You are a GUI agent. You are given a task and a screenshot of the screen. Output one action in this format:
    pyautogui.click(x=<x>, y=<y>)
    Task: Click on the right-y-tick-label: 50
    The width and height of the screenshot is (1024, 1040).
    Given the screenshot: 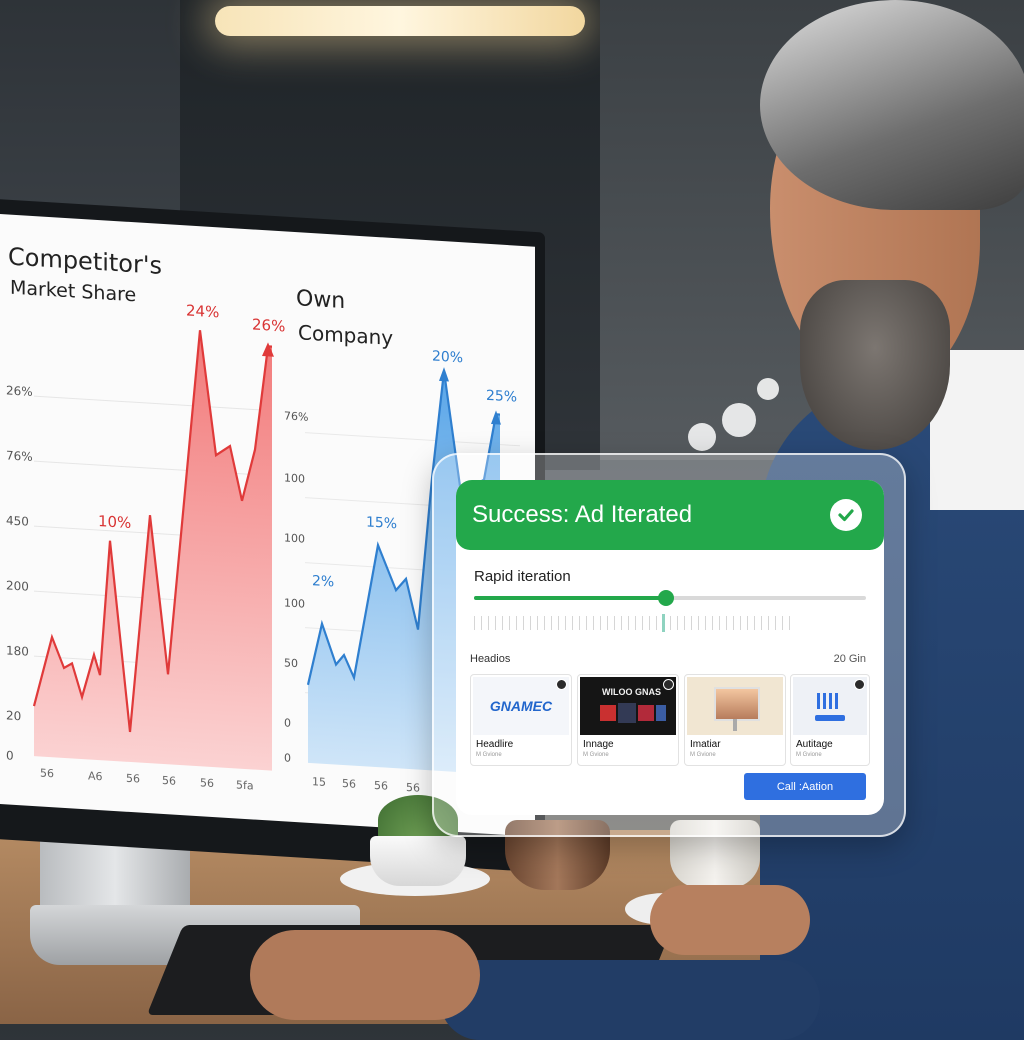 What is the action you would take?
    pyautogui.click(x=291, y=663)
    